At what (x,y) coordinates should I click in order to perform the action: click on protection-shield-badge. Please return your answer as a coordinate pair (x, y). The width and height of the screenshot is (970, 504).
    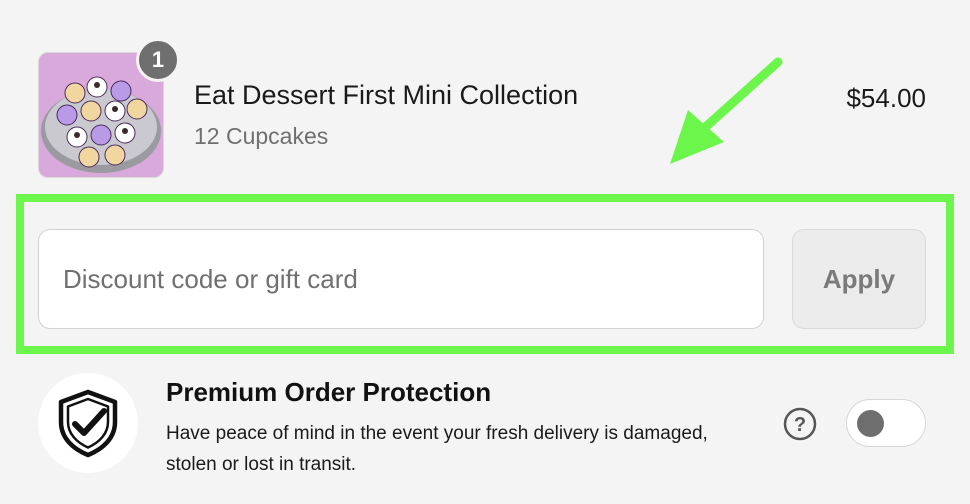
    Looking at the image, I should click on (88, 423).